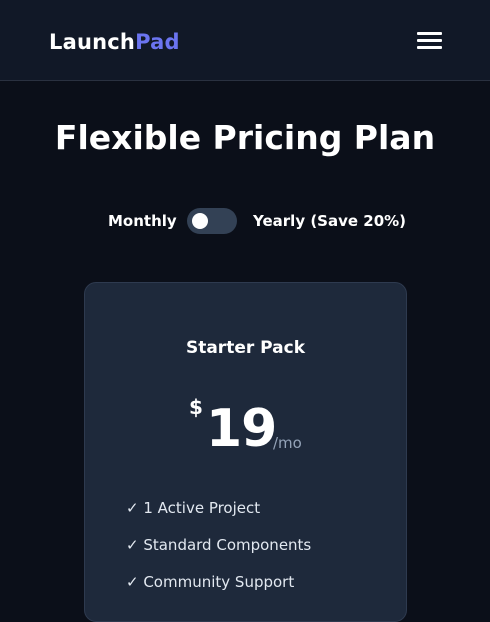 The height and width of the screenshot is (622, 490). I want to click on feature-item: ✓ Standard Components, so click(219, 545).